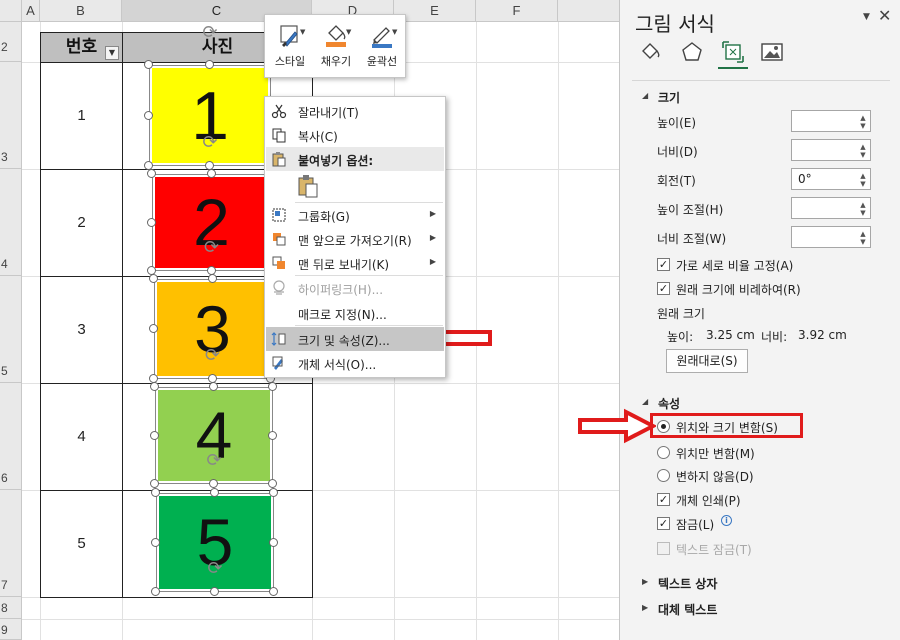 This screenshot has height=640, width=900. What do you see at coordinates (663, 523) in the screenshot?
I see `locked-checkbox: ✓` at bounding box center [663, 523].